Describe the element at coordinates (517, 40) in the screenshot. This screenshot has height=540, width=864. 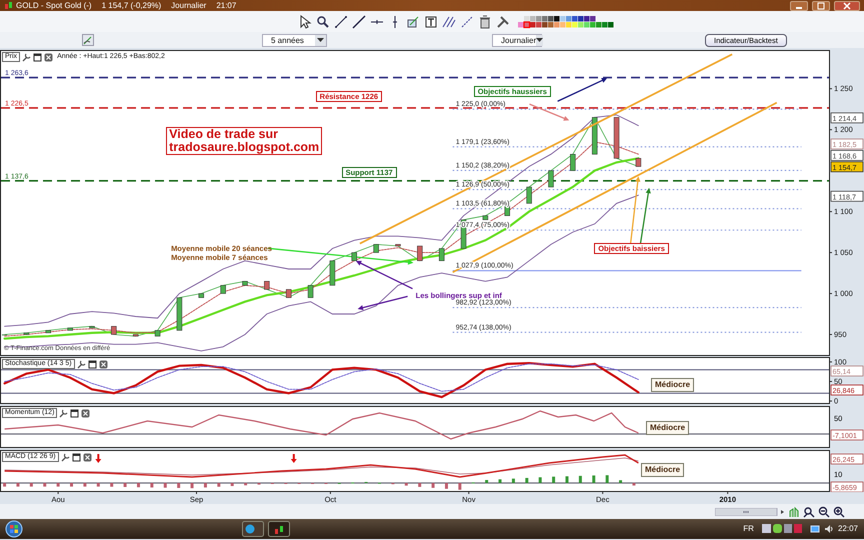
I see `interval-dropdown: Journalier` at that location.